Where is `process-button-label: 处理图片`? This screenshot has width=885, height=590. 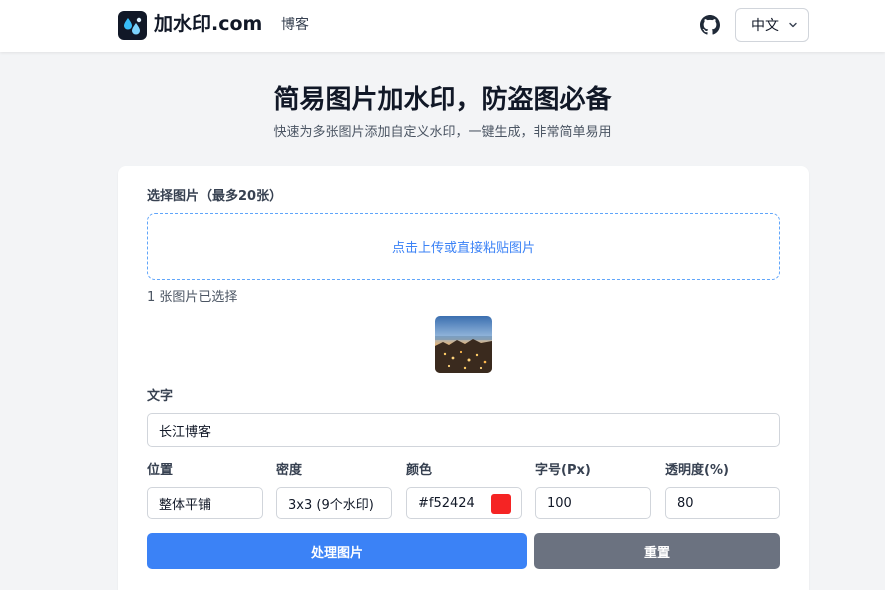 process-button-label: 处理图片 is located at coordinates (336, 553).